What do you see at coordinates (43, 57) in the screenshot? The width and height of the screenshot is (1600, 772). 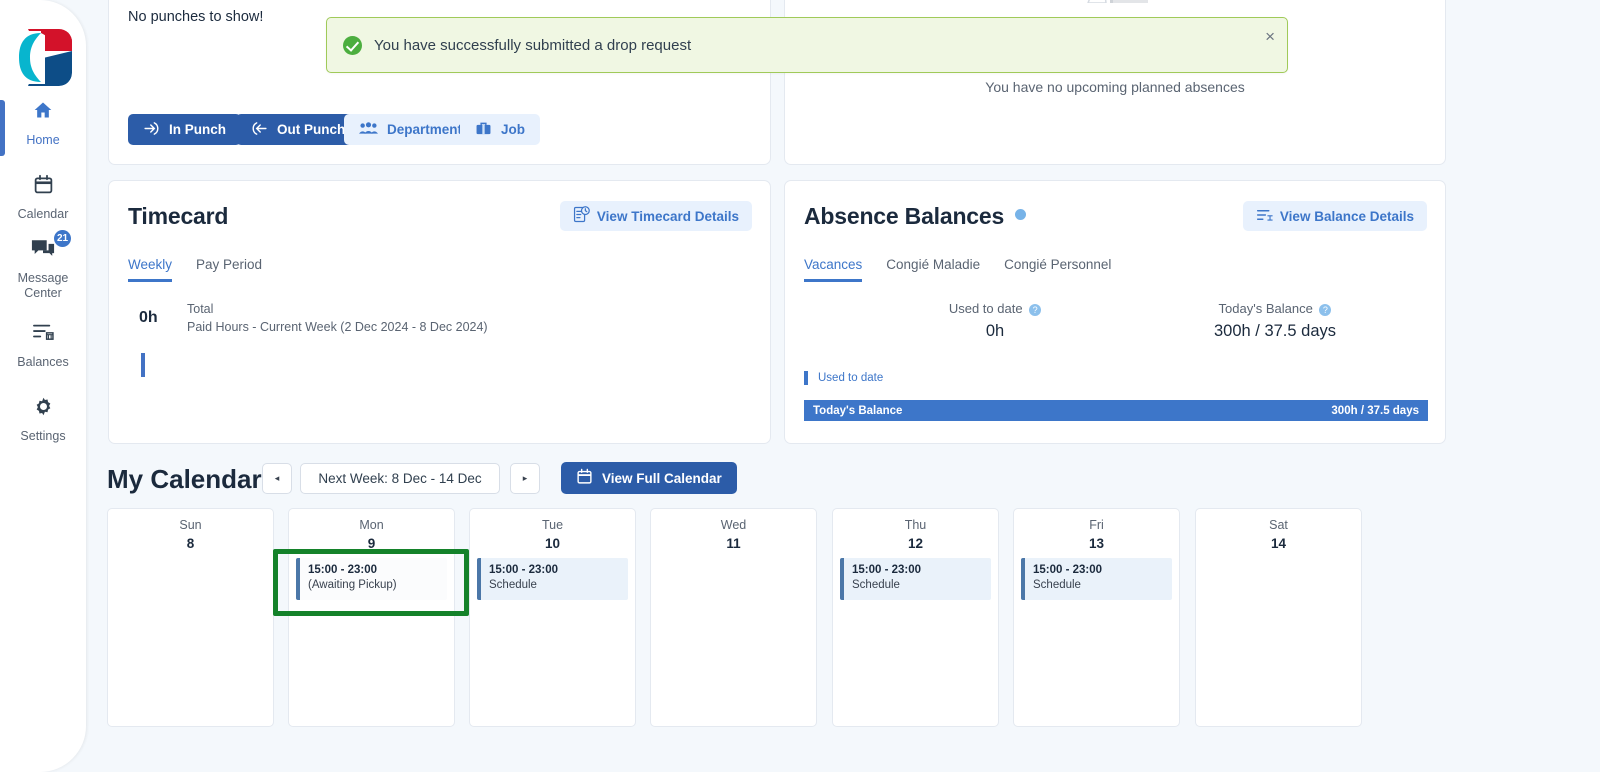 I see `company-logo` at bounding box center [43, 57].